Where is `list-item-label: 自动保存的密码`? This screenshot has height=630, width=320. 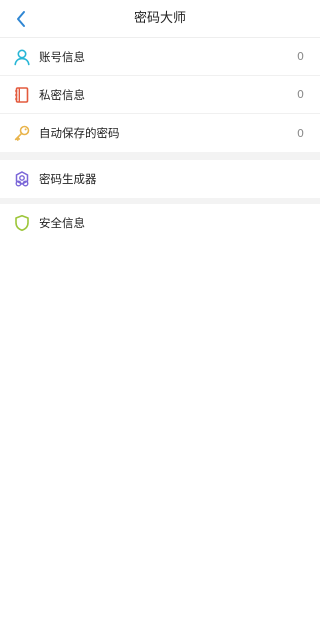
list-item-label: 自动保存的密码 is located at coordinates (79, 133).